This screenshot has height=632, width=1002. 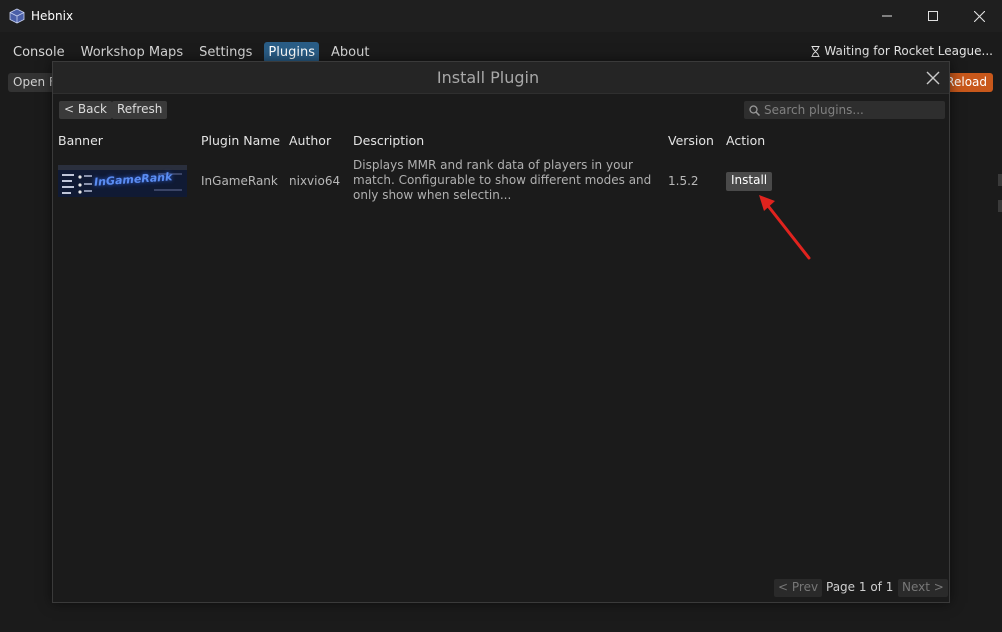 What do you see at coordinates (239, 181) in the screenshot?
I see `plugin-name-cell: InGameRank` at bounding box center [239, 181].